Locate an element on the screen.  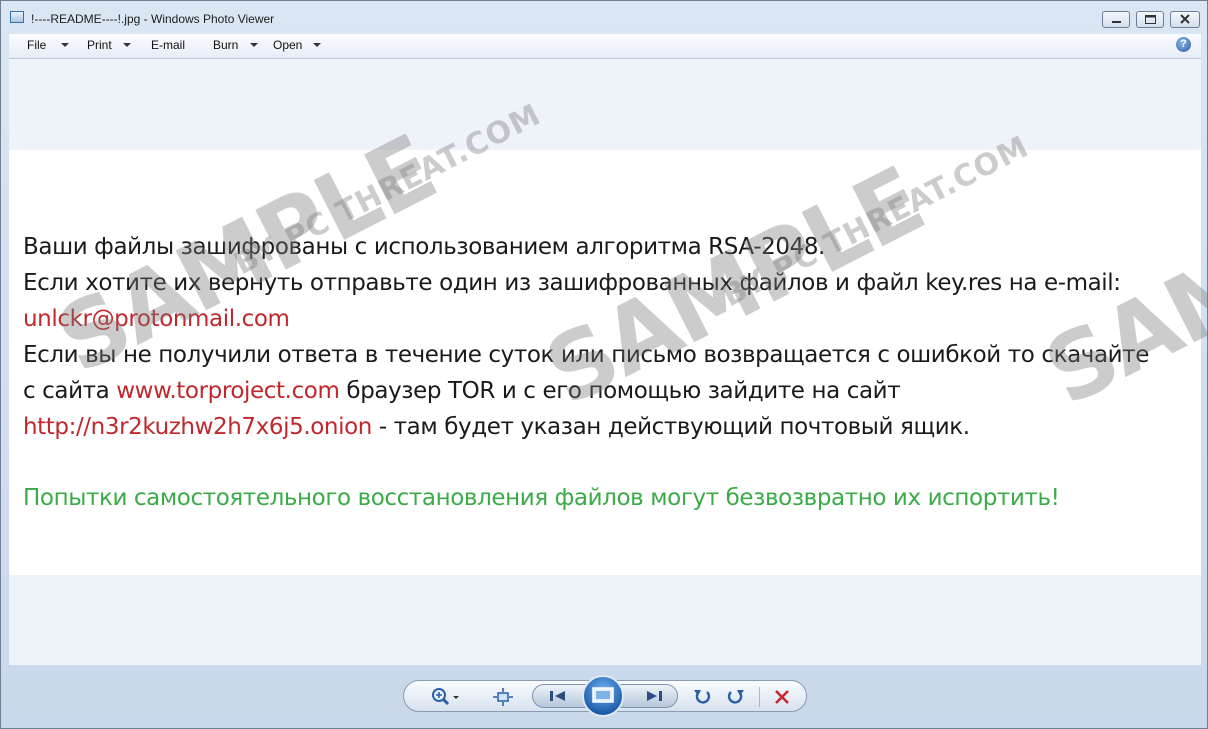
slideshow-button is located at coordinates (603, 696).